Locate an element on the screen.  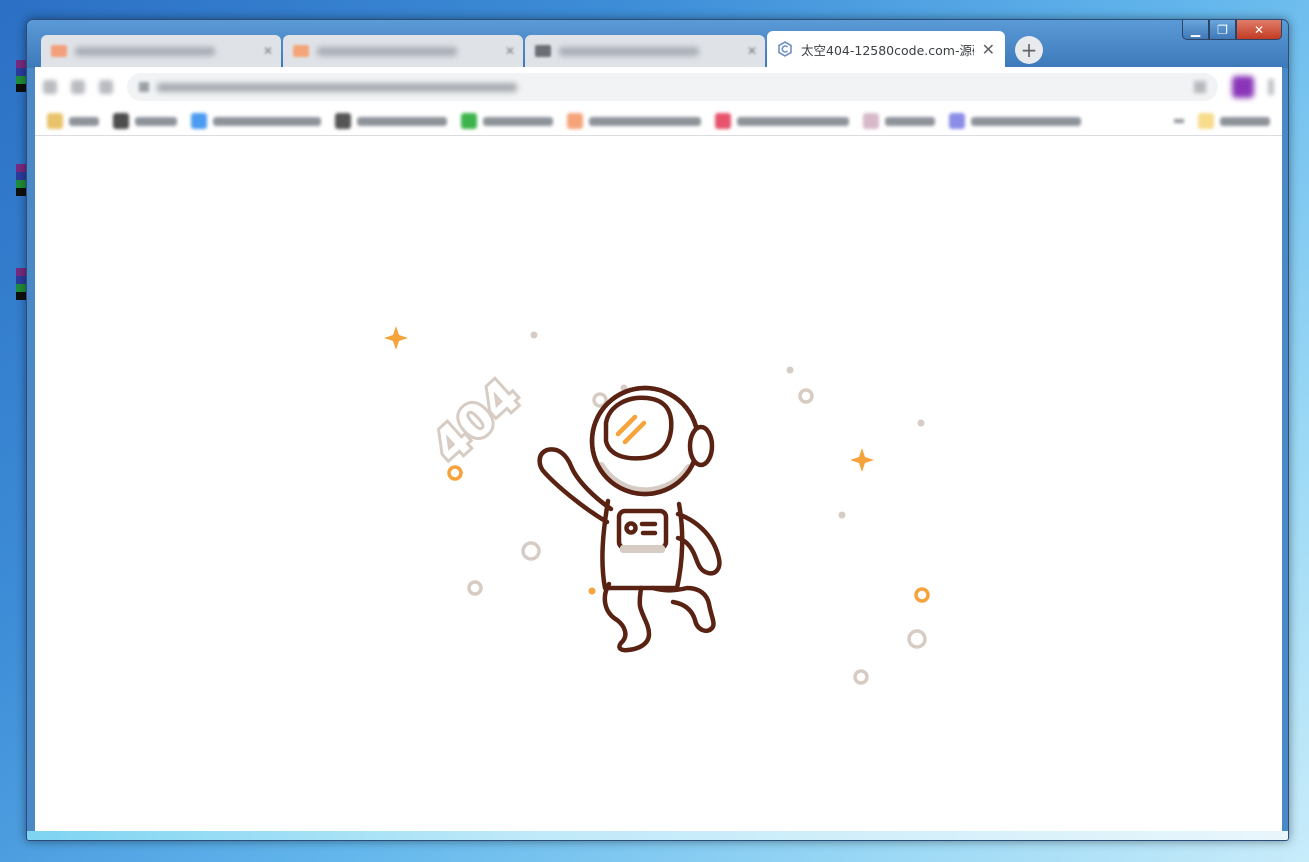
forward-icon is located at coordinates (78, 87).